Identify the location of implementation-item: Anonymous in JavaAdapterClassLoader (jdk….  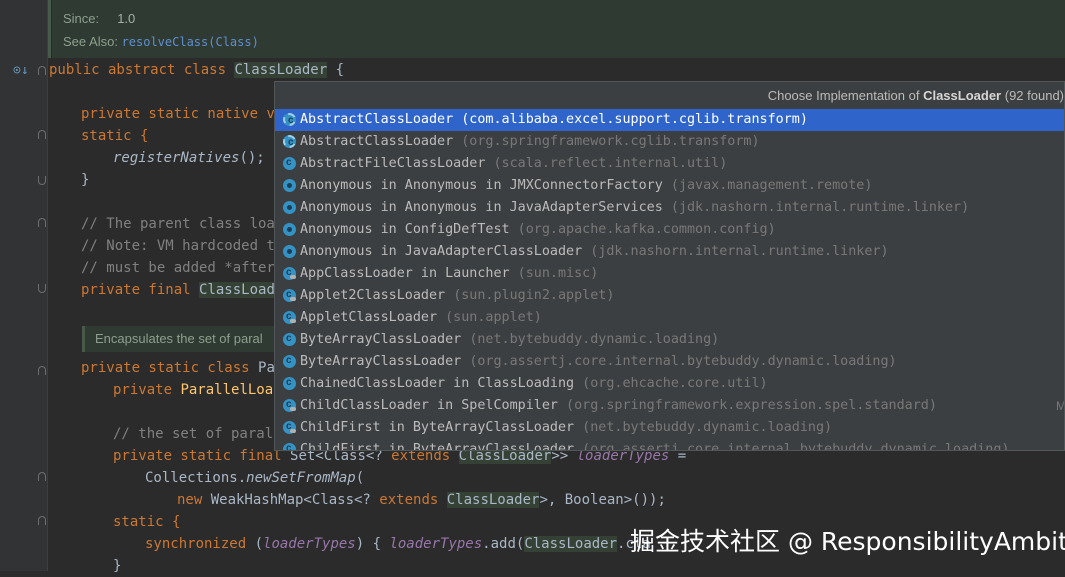
(669, 252).